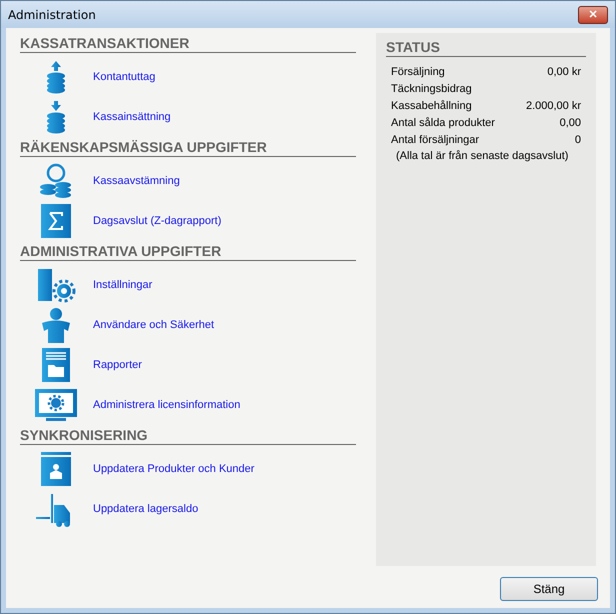  Describe the element at coordinates (136, 181) in the screenshot. I see `menu-link: Kassaavstämning` at that location.